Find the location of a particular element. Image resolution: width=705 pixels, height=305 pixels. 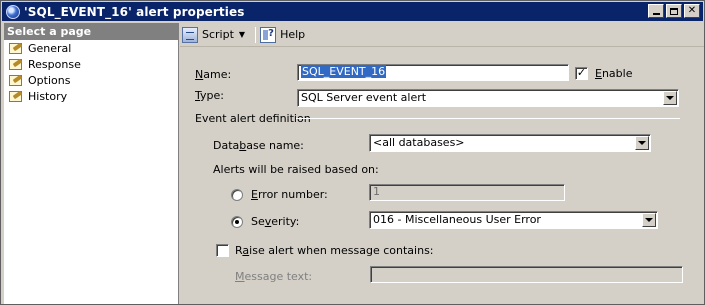

database-name-dropdown: <all databases> is located at coordinates (510, 143).